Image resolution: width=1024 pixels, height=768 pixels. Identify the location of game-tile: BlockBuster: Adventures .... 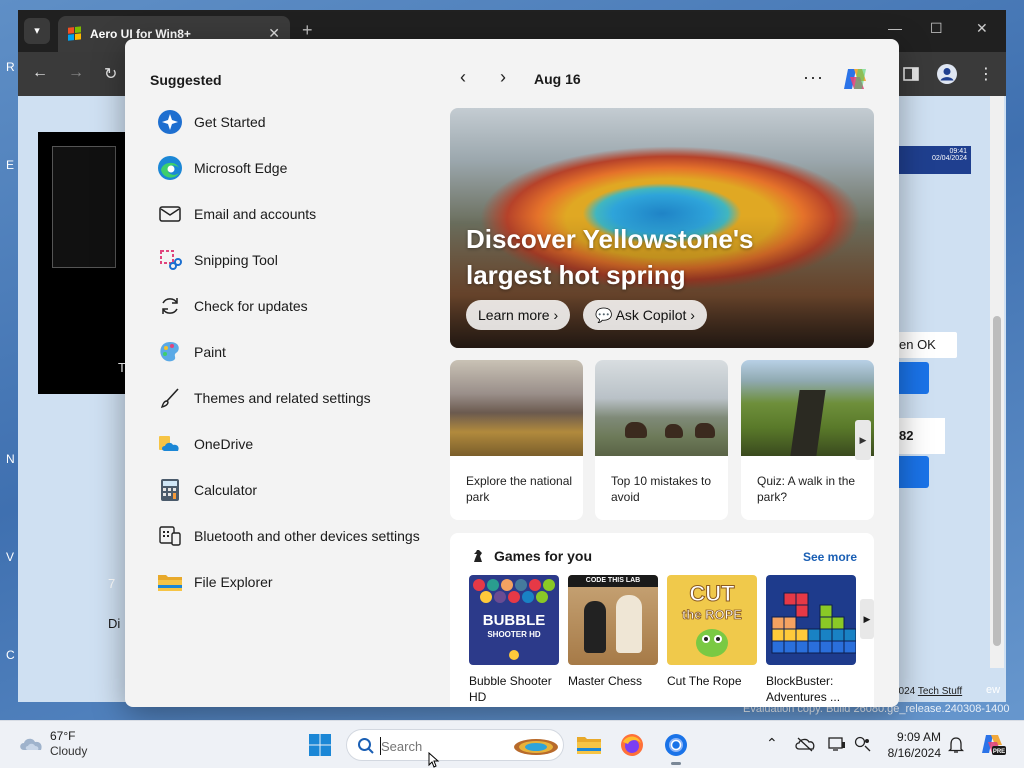
(811, 640).